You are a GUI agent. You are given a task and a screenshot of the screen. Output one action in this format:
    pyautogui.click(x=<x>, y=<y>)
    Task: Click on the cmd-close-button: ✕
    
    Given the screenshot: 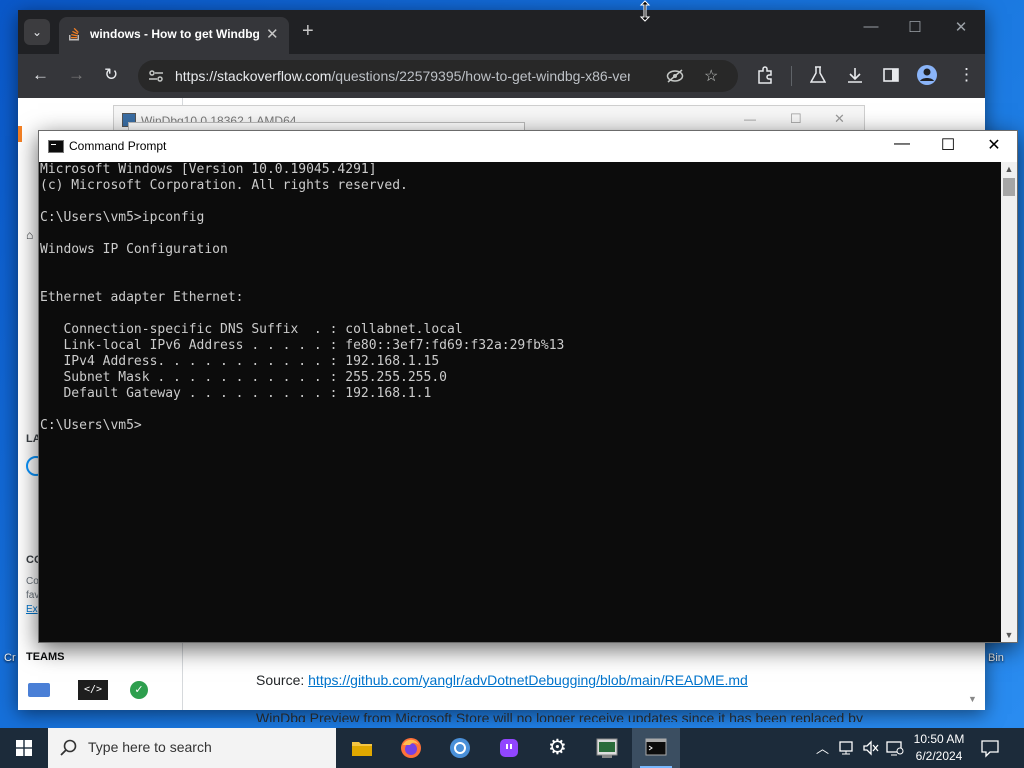 What is the action you would take?
    pyautogui.click(x=994, y=145)
    